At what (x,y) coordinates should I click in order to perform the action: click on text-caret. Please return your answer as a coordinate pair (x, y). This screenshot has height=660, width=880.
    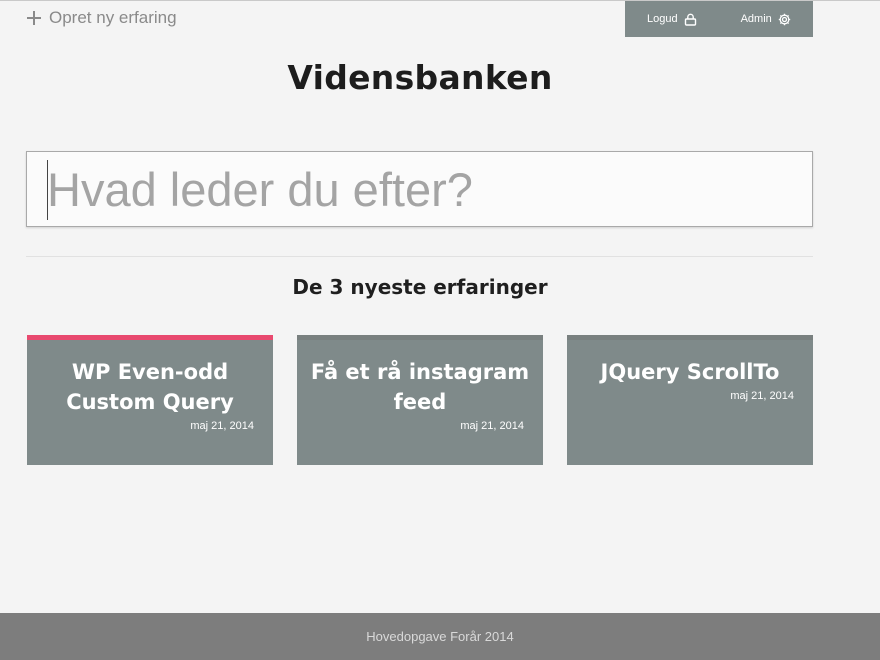
    Looking at the image, I should click on (47, 190).